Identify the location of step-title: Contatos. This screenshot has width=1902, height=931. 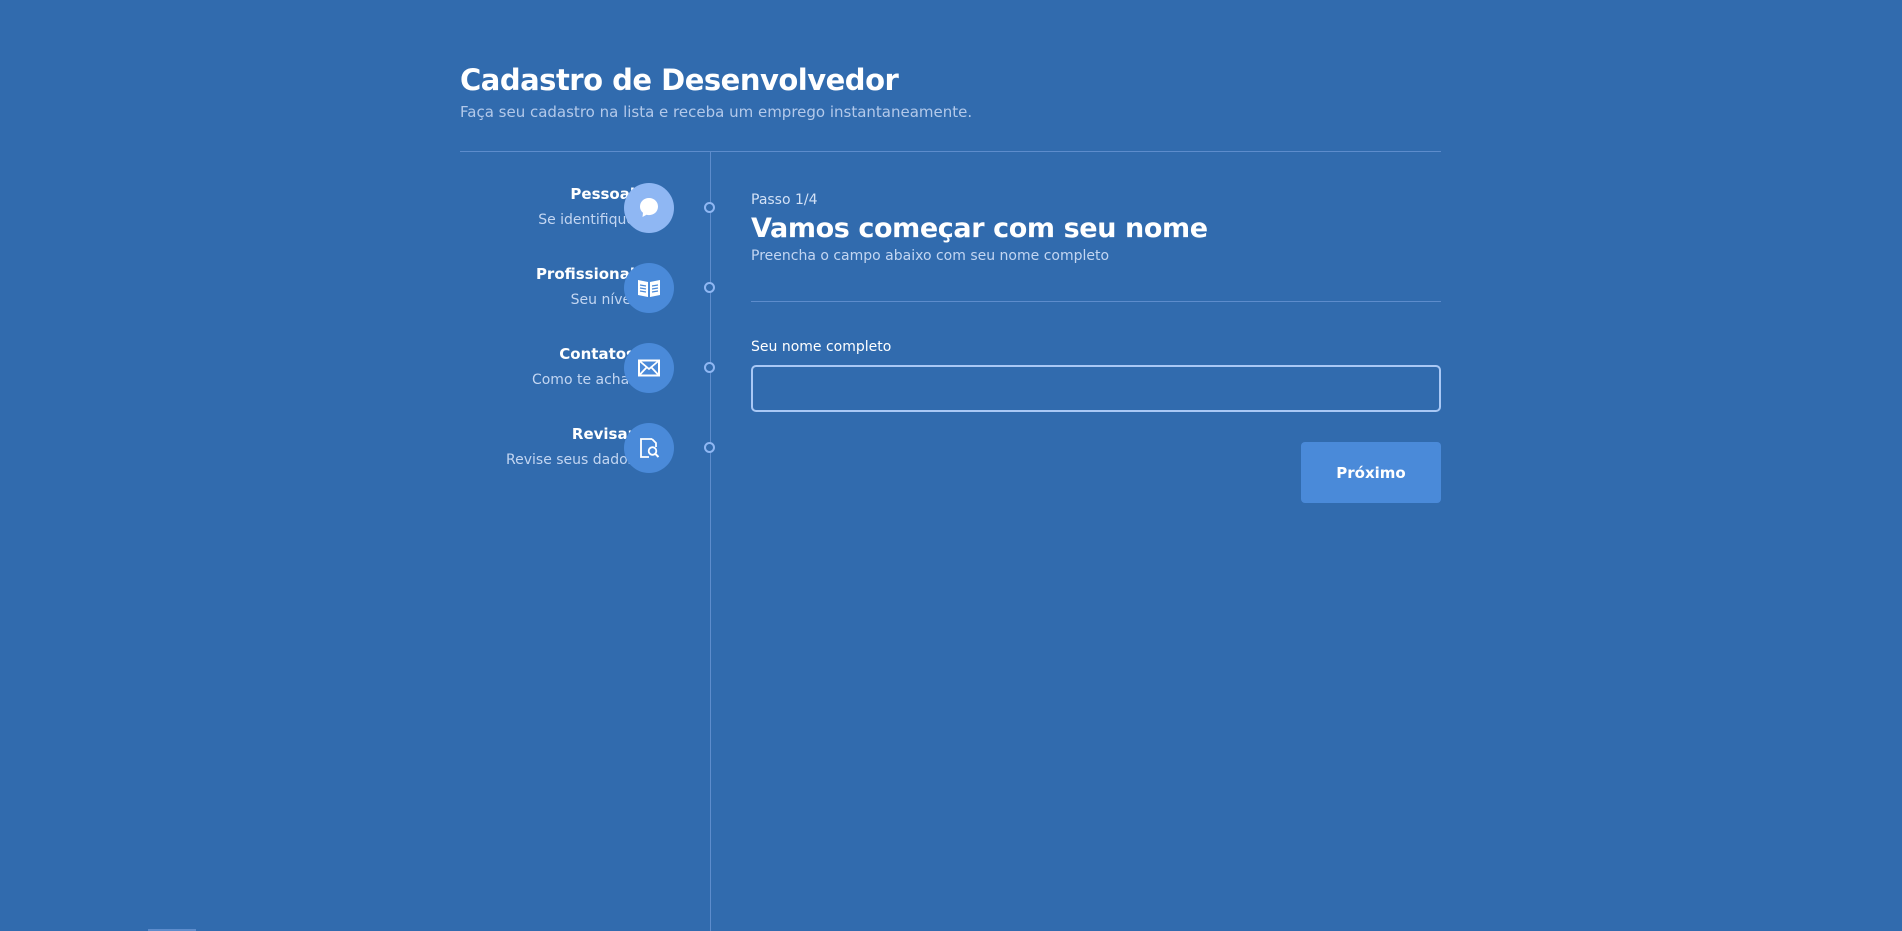
(597, 354).